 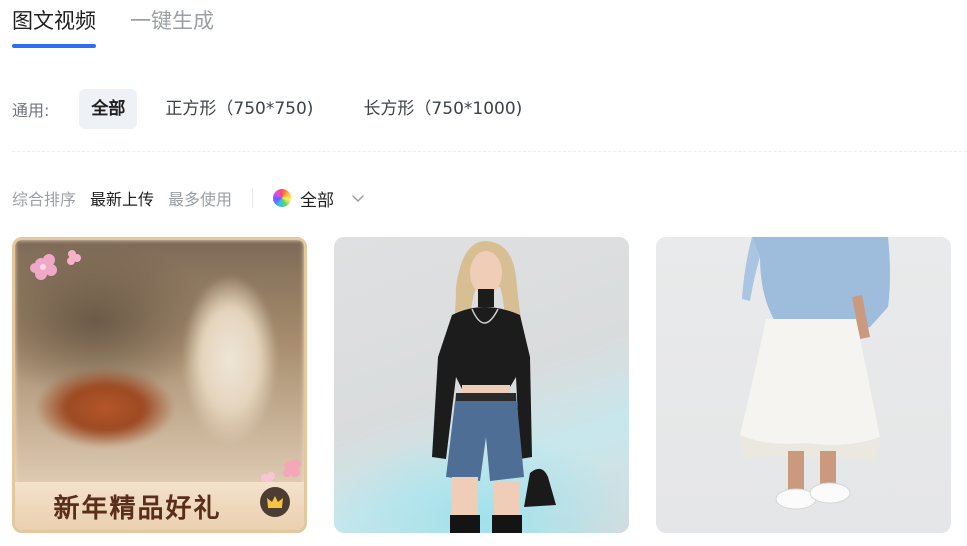 I want to click on section-divider, so click(x=489, y=151).